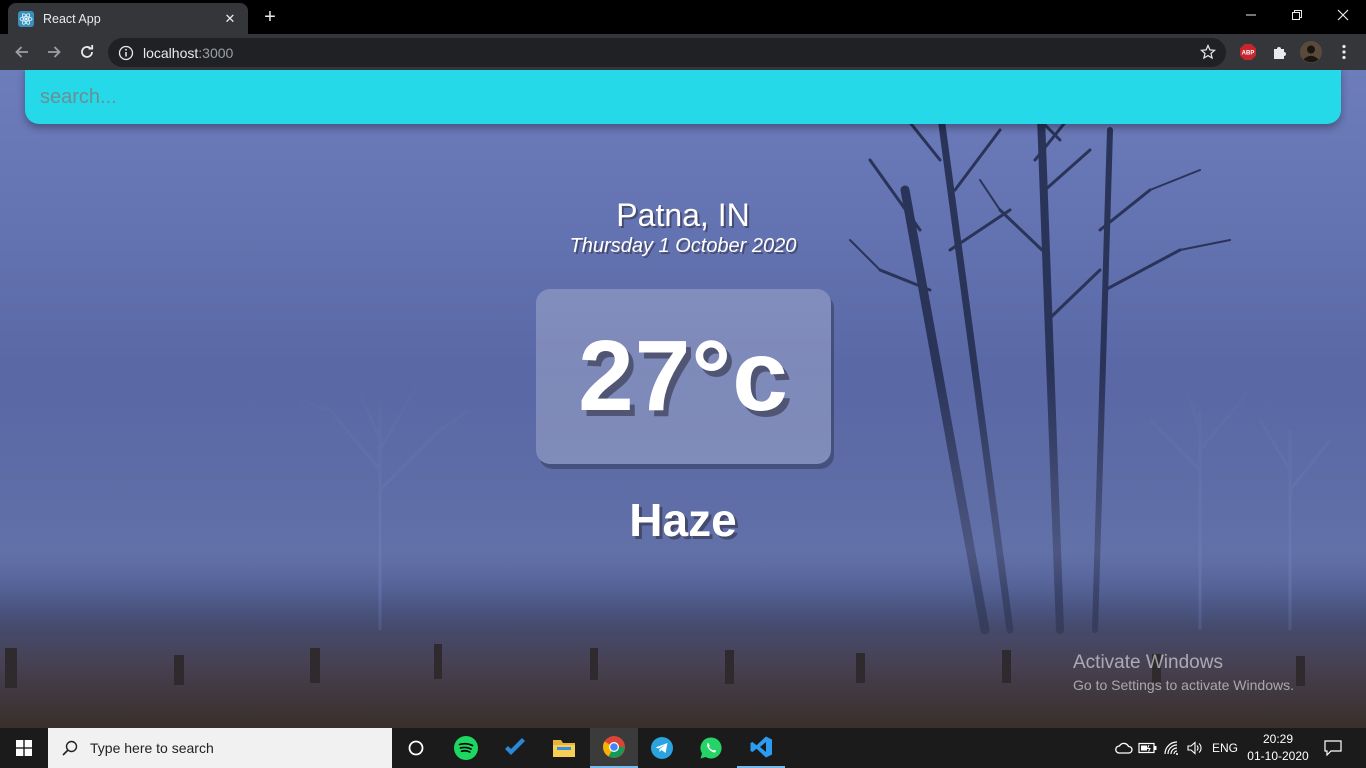  Describe the element at coordinates (1280, 52) in the screenshot. I see `extensions-puzzle-icon` at that location.